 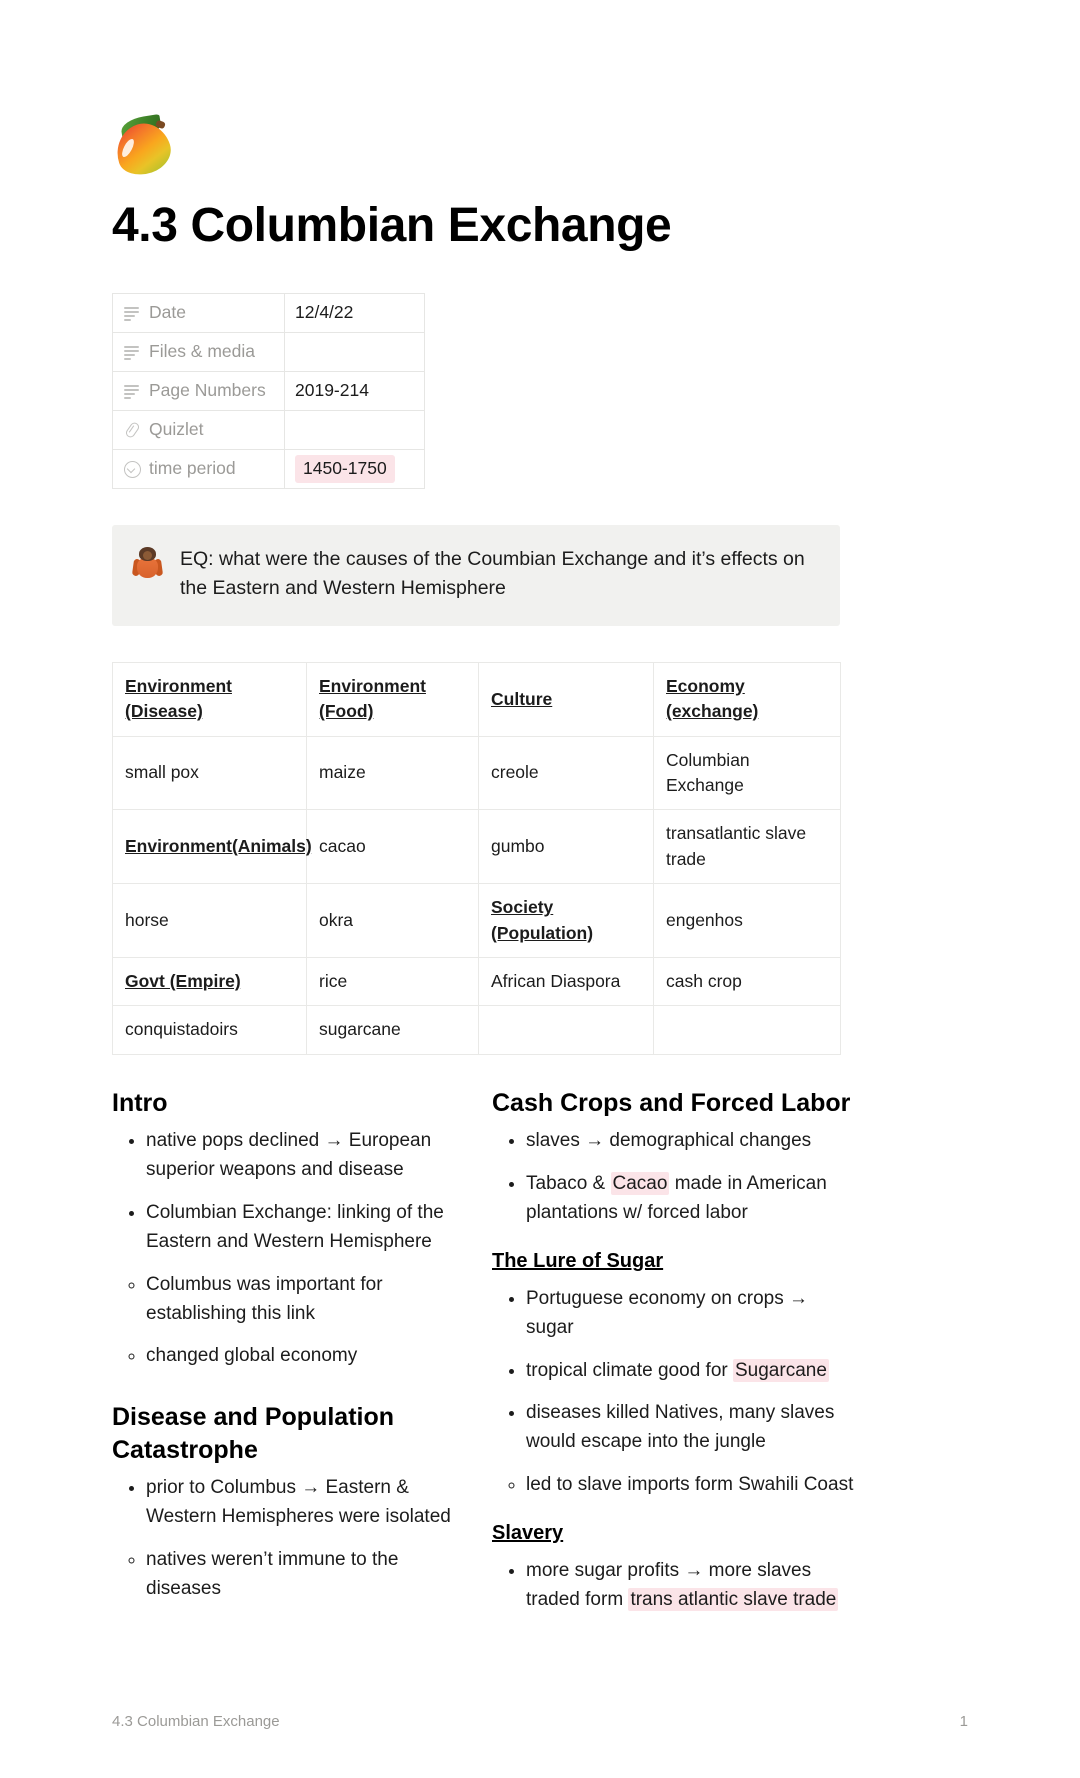 I want to click on list-item: Portuguese economy on crops → sugar, so click(x=690, y=1314).